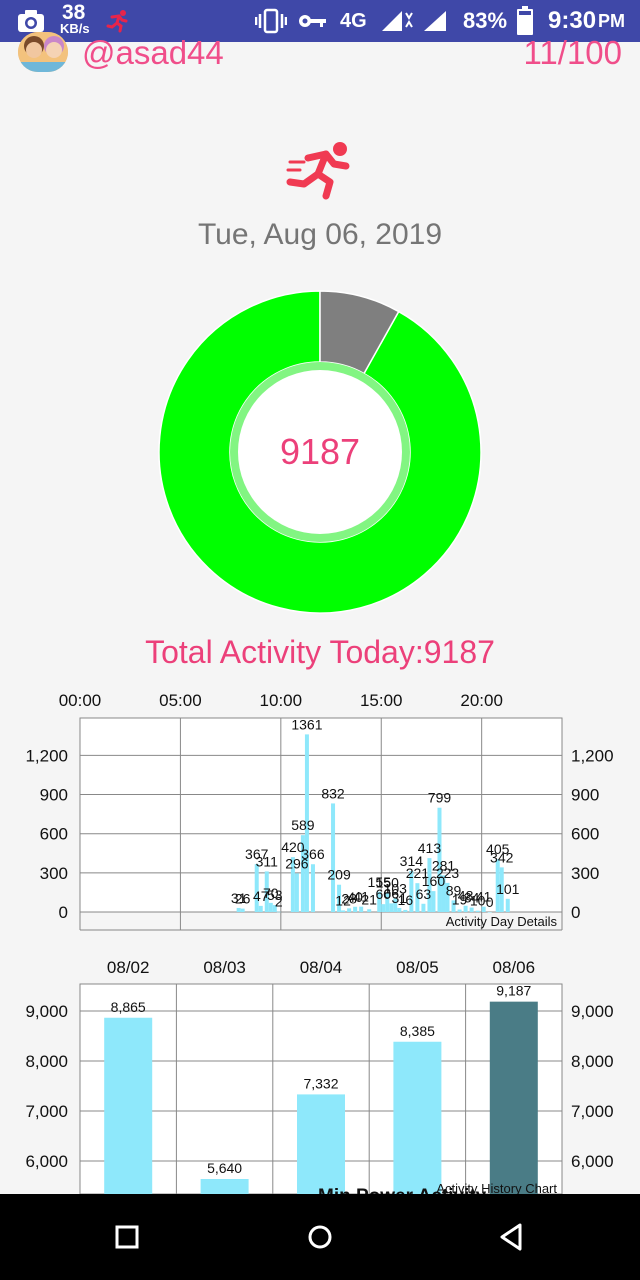 The height and width of the screenshot is (1280, 640). I want to click on x-tick-label: 15:00, so click(381, 700).